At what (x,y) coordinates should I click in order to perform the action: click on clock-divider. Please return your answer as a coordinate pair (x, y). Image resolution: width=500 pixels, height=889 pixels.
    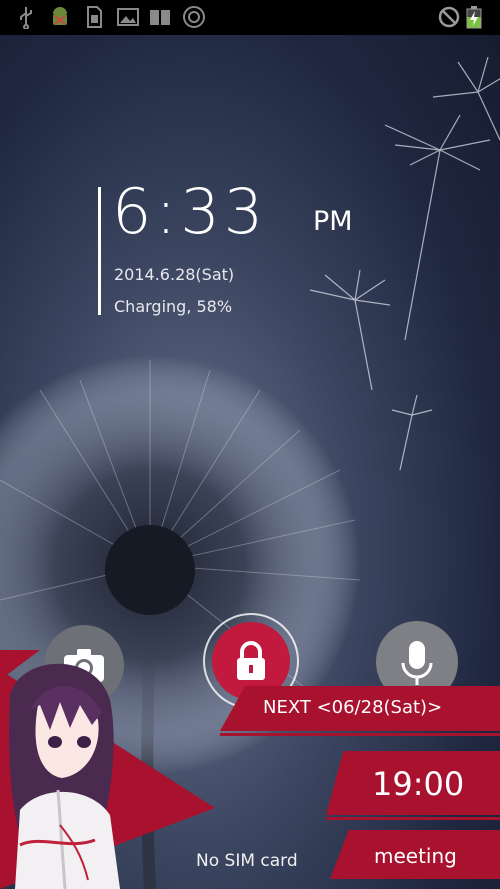
    Looking at the image, I should click on (99, 251).